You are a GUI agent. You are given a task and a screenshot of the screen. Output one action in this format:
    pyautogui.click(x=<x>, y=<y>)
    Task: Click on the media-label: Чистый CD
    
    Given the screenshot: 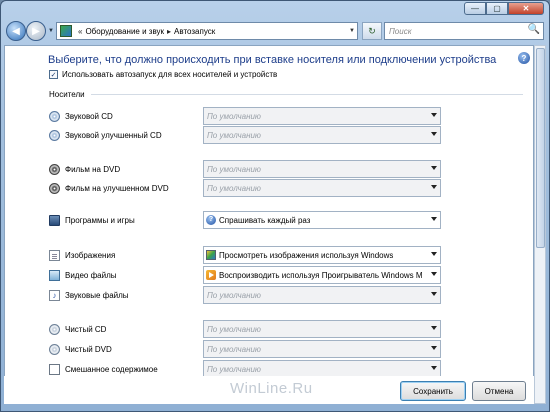 What is the action you would take?
    pyautogui.click(x=86, y=329)
    